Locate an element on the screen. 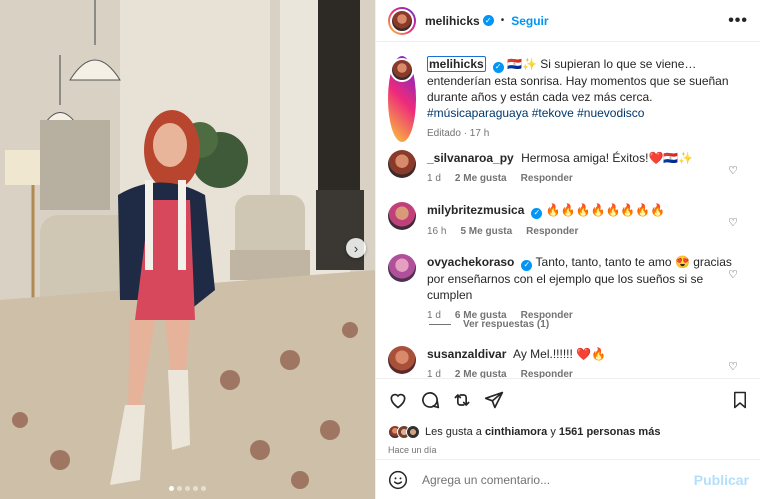 The width and height of the screenshot is (760, 499). caption-hashtags: #músicaparaguaya #tekove #nuevodisco is located at coordinates (587, 113).